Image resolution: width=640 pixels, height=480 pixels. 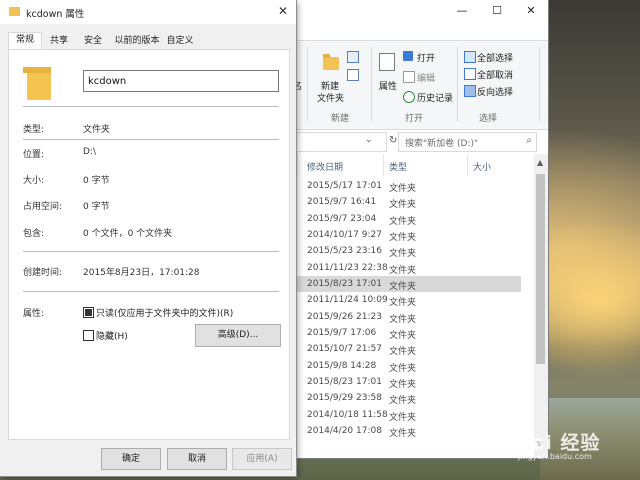 I want to click on table-row: 2011/11/23 22:38 文件夹, so click(x=407, y=268).